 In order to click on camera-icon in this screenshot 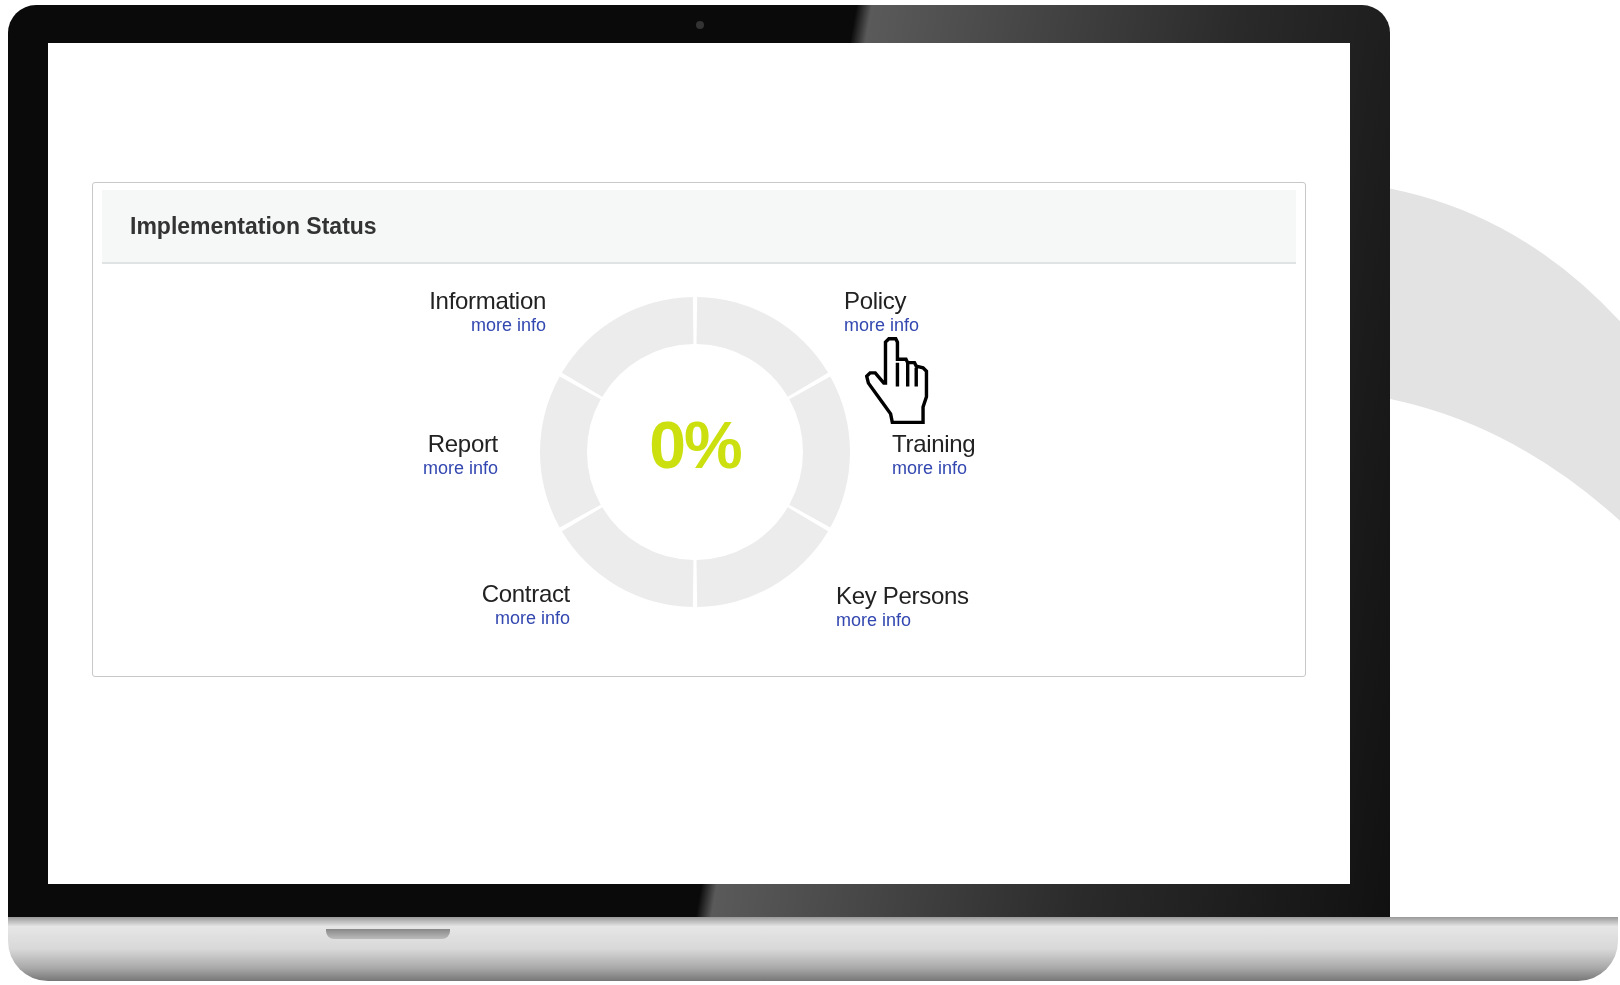, I will do `click(700, 25)`.